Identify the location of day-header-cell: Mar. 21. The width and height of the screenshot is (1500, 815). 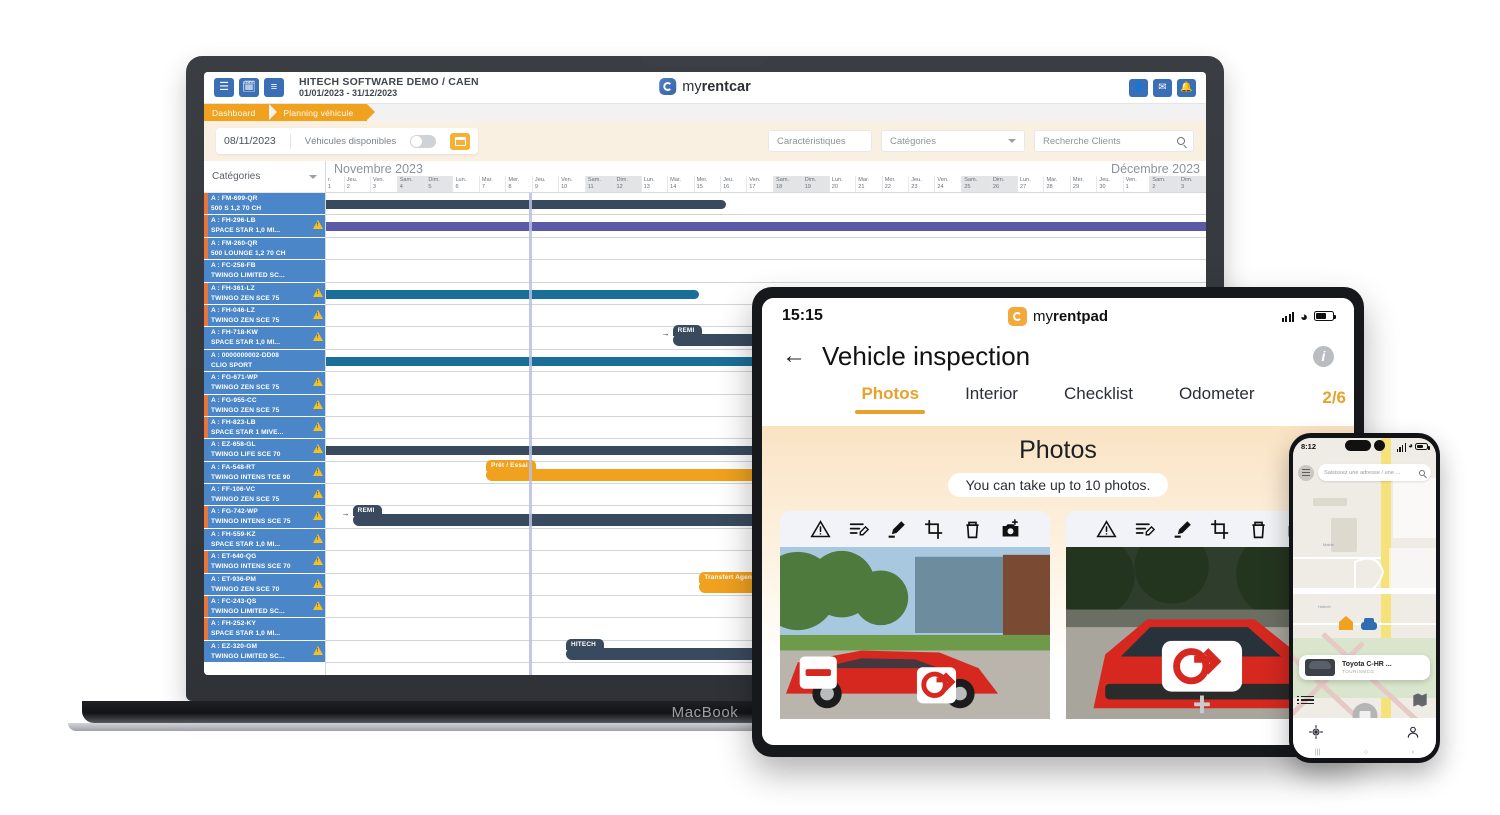
(869, 184).